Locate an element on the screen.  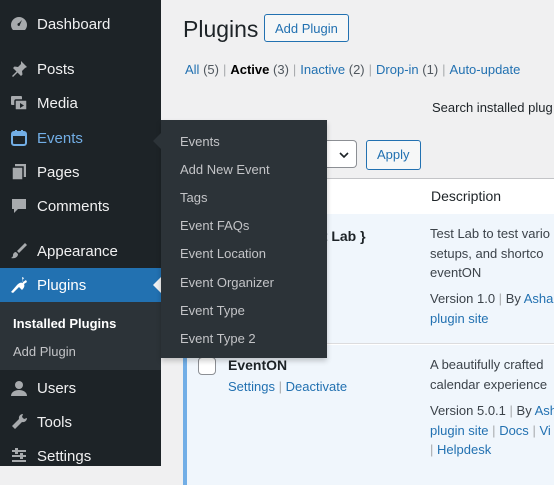
sidebar-item-settings: Settings is located at coordinates (80, 456).